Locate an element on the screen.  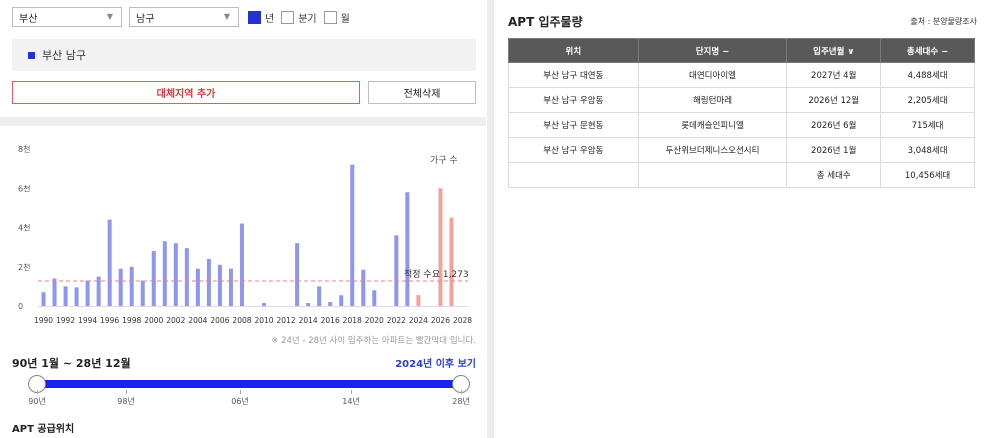
x-tick-label: 1996 is located at coordinates (109, 320).